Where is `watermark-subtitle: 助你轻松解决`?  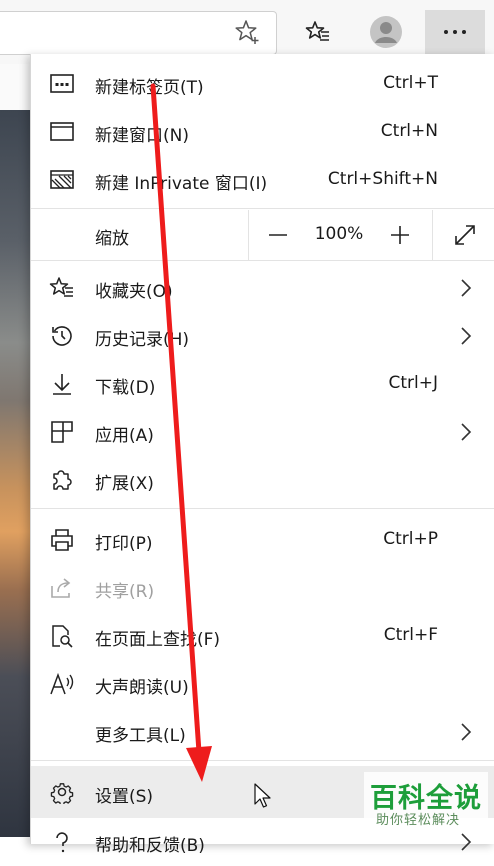
watermark-subtitle: 助你轻松解决 is located at coordinates (418, 820).